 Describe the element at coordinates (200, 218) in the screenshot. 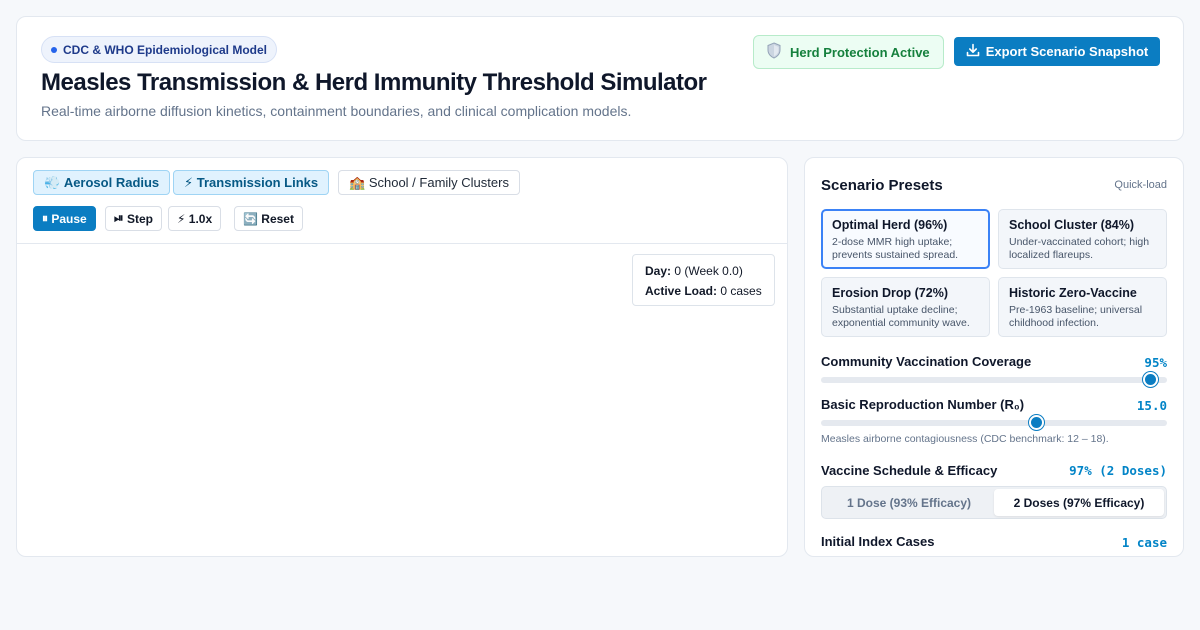

I see `speed-label: 1.0x` at that location.